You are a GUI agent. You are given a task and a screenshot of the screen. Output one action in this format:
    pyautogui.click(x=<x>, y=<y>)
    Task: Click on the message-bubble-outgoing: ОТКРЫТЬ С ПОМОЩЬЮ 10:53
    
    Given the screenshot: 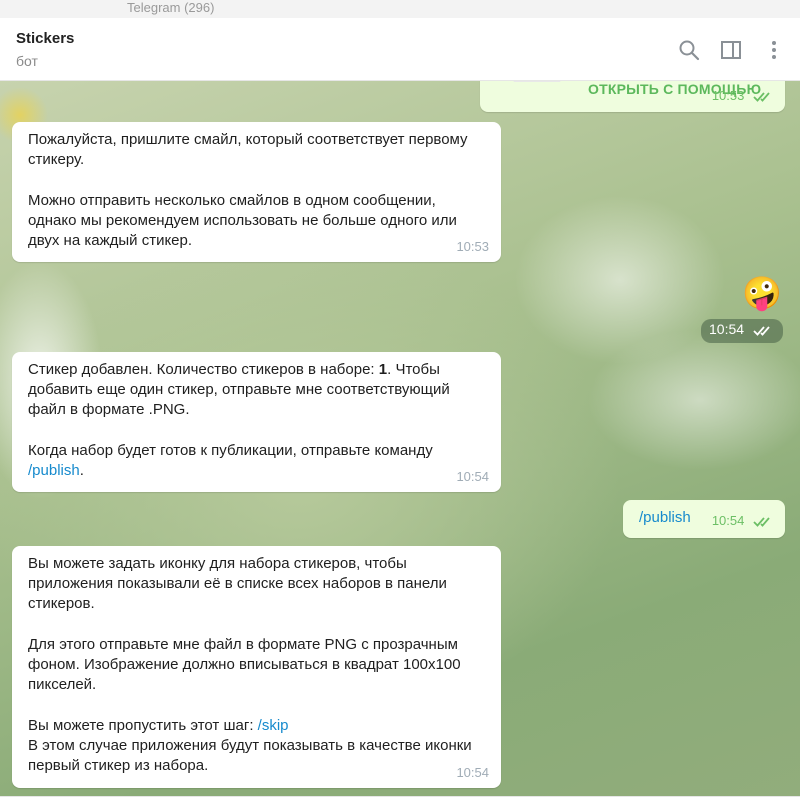 What is the action you would take?
    pyautogui.click(x=632, y=96)
    